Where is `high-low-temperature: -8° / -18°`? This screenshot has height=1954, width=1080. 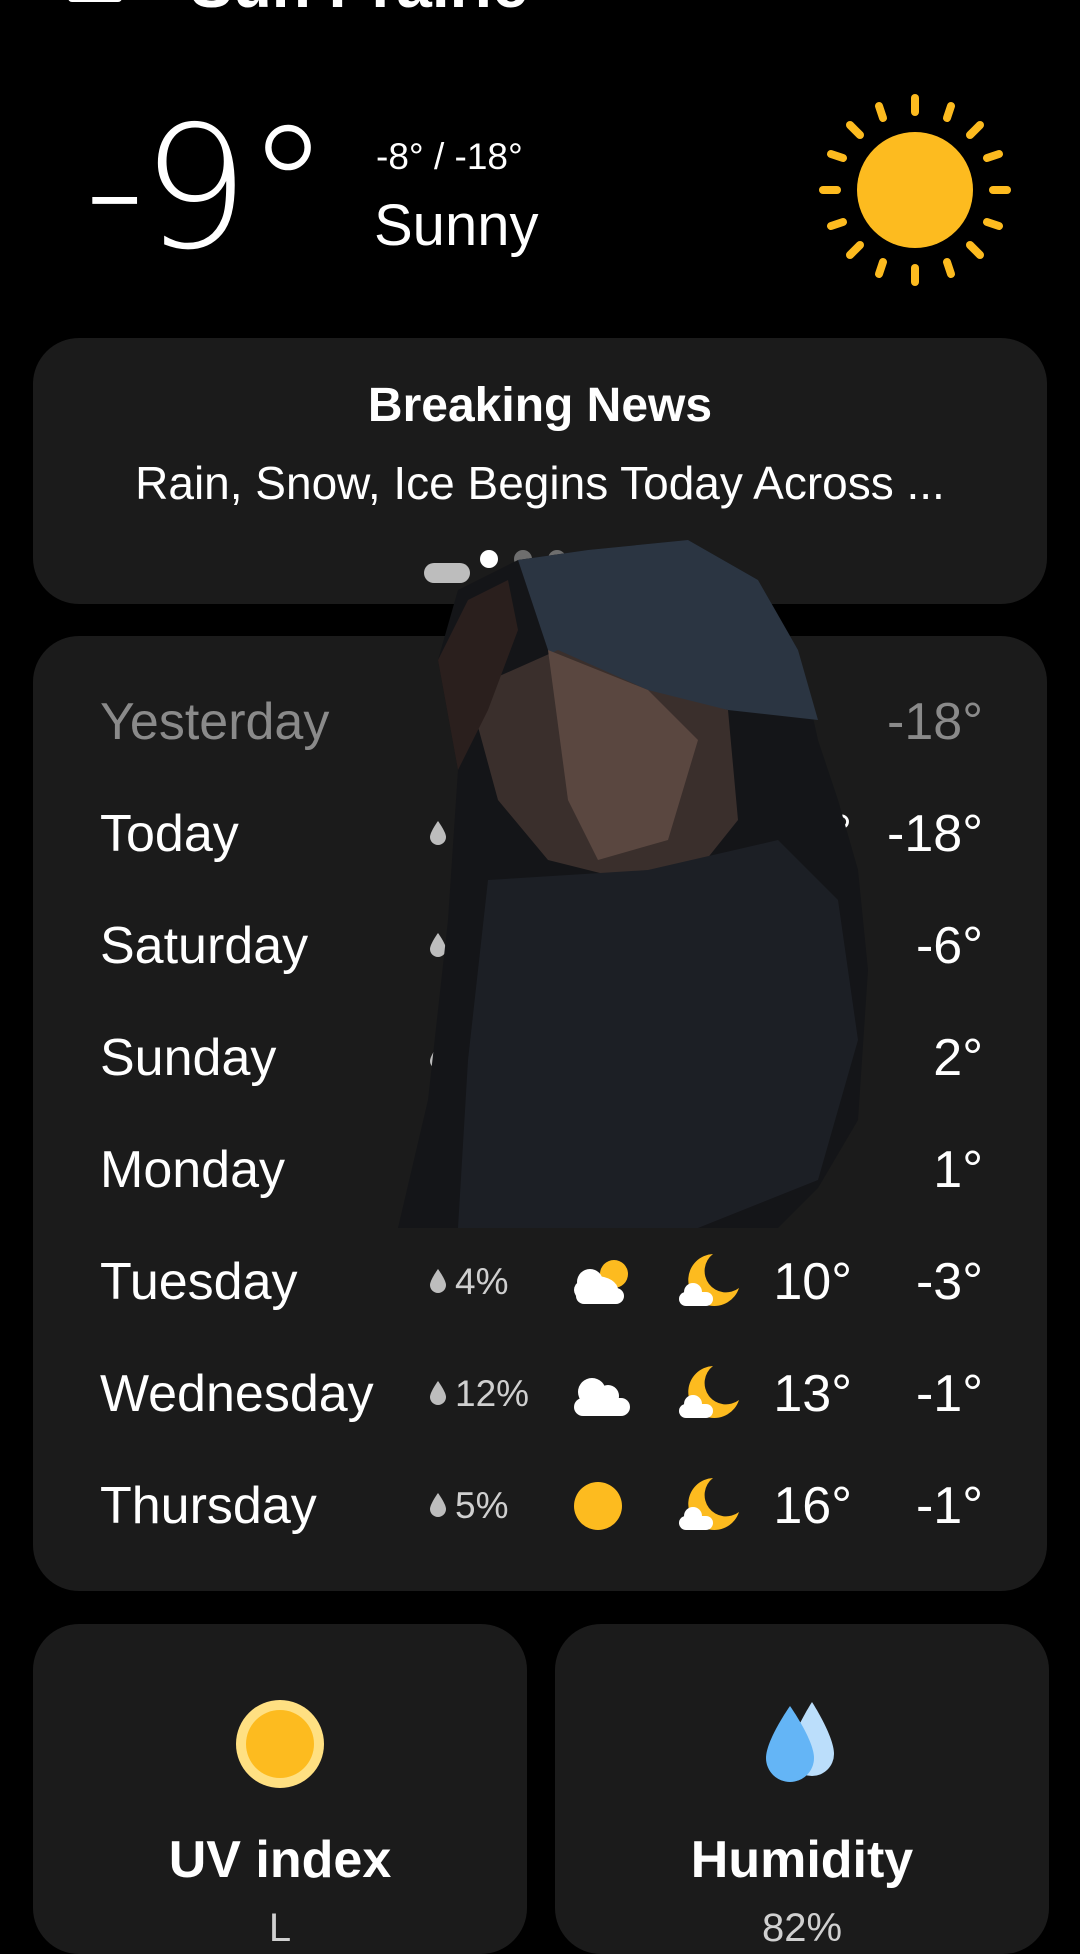 high-low-temperature: -8° / -18° is located at coordinates (449, 156).